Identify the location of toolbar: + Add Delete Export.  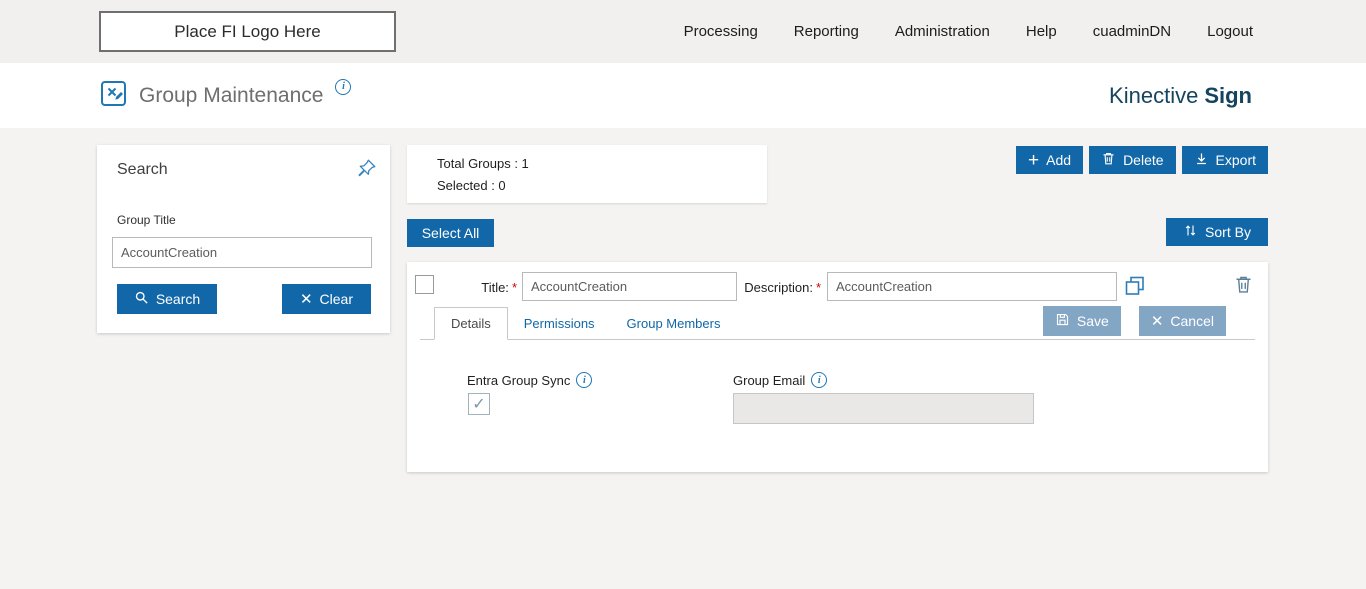
(1142, 160).